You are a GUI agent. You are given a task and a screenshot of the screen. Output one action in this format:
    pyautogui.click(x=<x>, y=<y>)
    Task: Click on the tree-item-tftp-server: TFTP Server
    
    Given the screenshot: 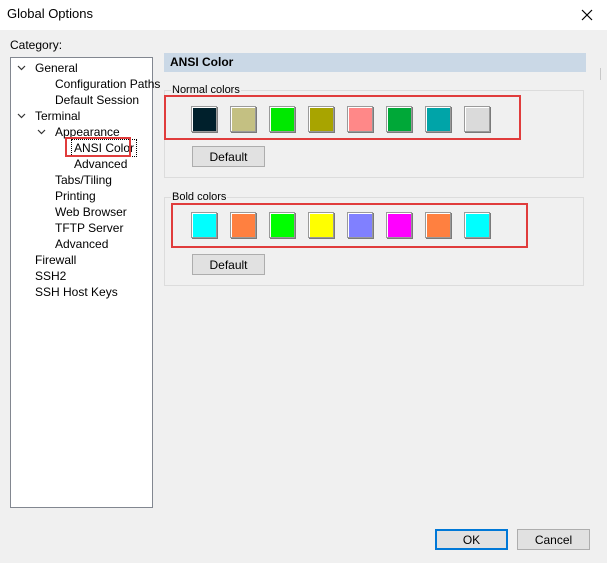 What is the action you would take?
    pyautogui.click(x=89, y=228)
    